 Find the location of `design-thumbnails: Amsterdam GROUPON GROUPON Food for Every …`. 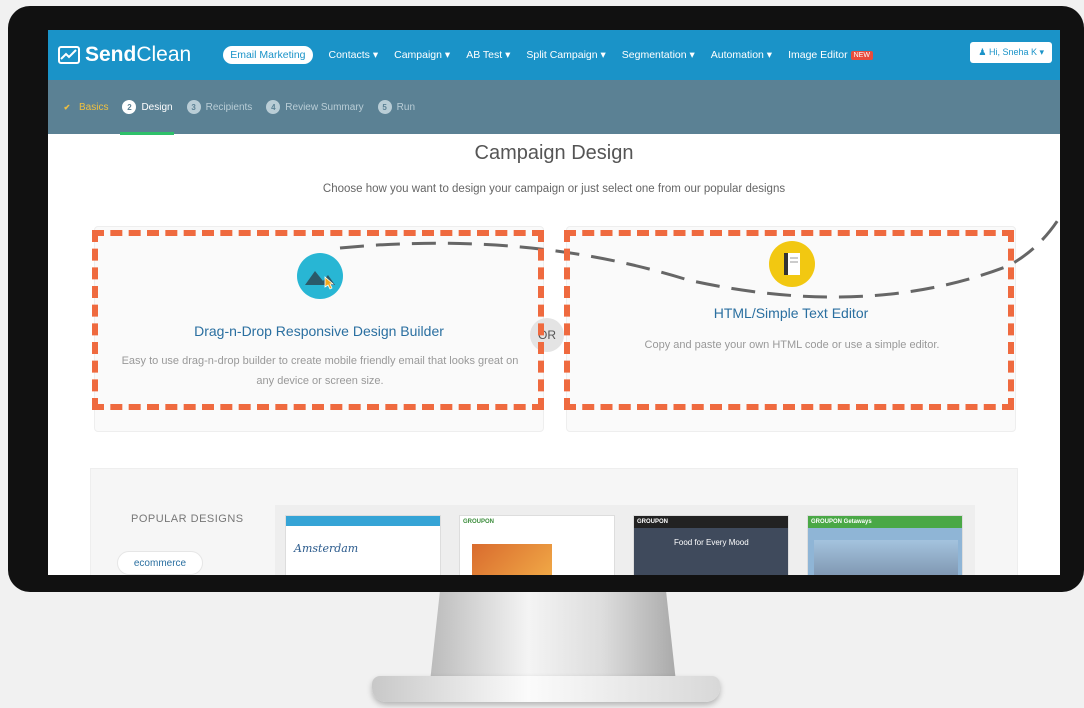

design-thumbnails: Amsterdam GROUPON GROUPON Food for Every … is located at coordinates (625, 540).